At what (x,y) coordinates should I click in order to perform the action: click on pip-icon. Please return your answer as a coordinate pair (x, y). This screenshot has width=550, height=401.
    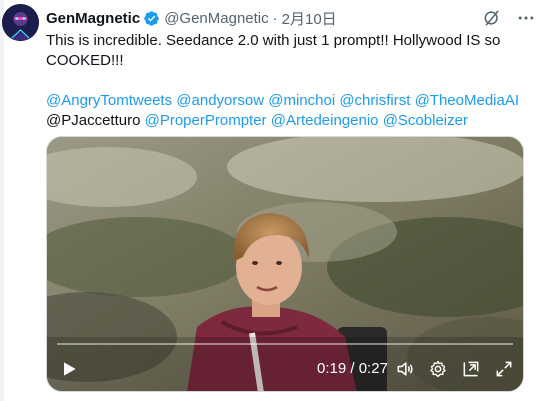
    Looking at the image, I should click on (471, 369).